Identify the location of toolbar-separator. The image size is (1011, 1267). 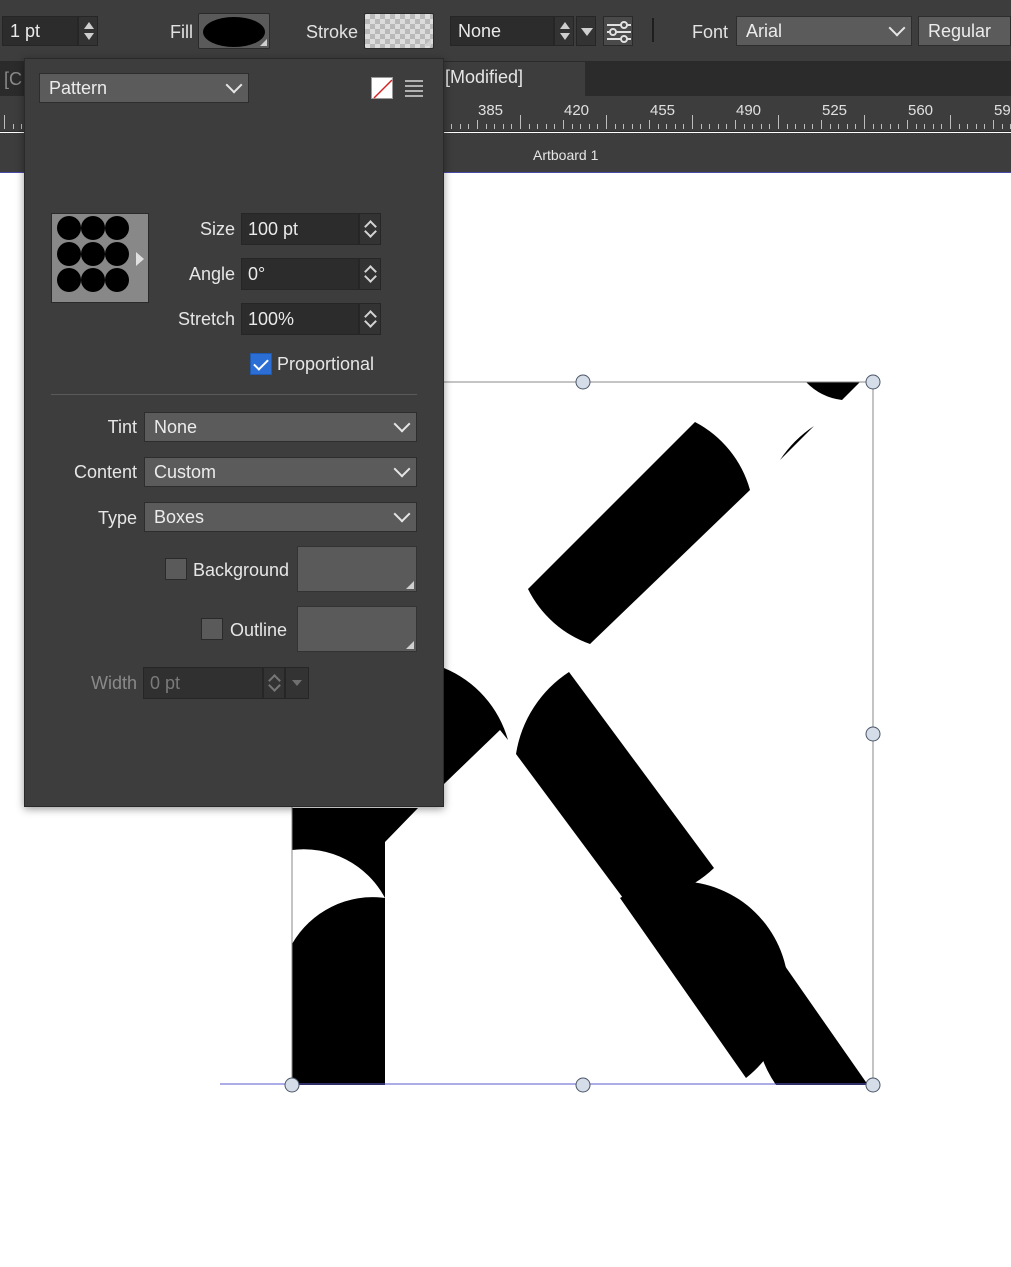
(653, 30).